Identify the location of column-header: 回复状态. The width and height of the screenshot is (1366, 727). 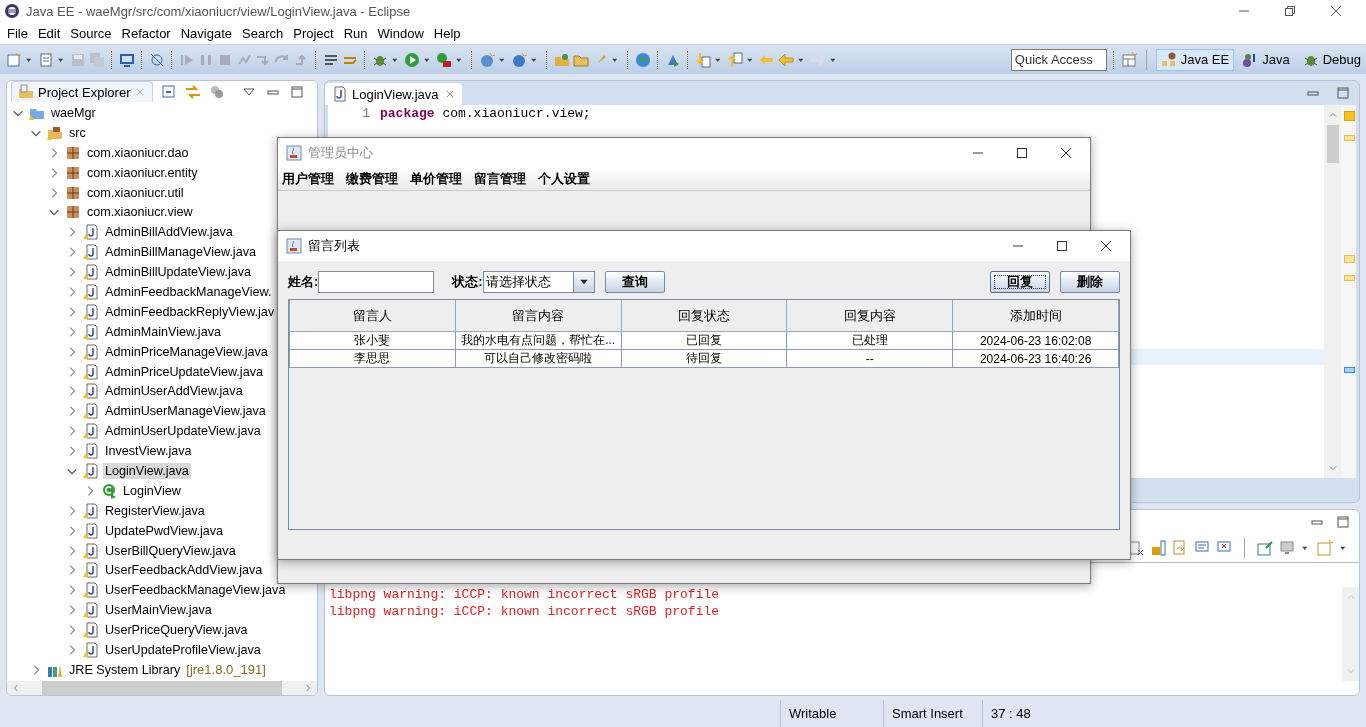
(704, 316).